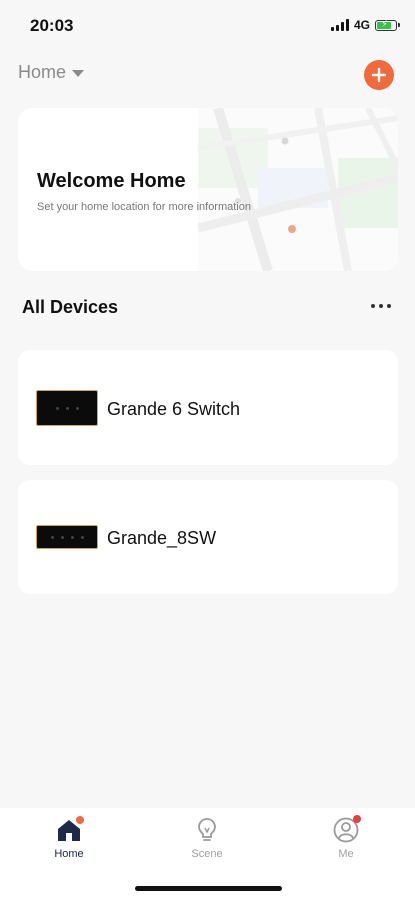 This screenshot has width=415, height=900. What do you see at coordinates (207, 830) in the screenshot?
I see `lightbulb-icon` at bounding box center [207, 830].